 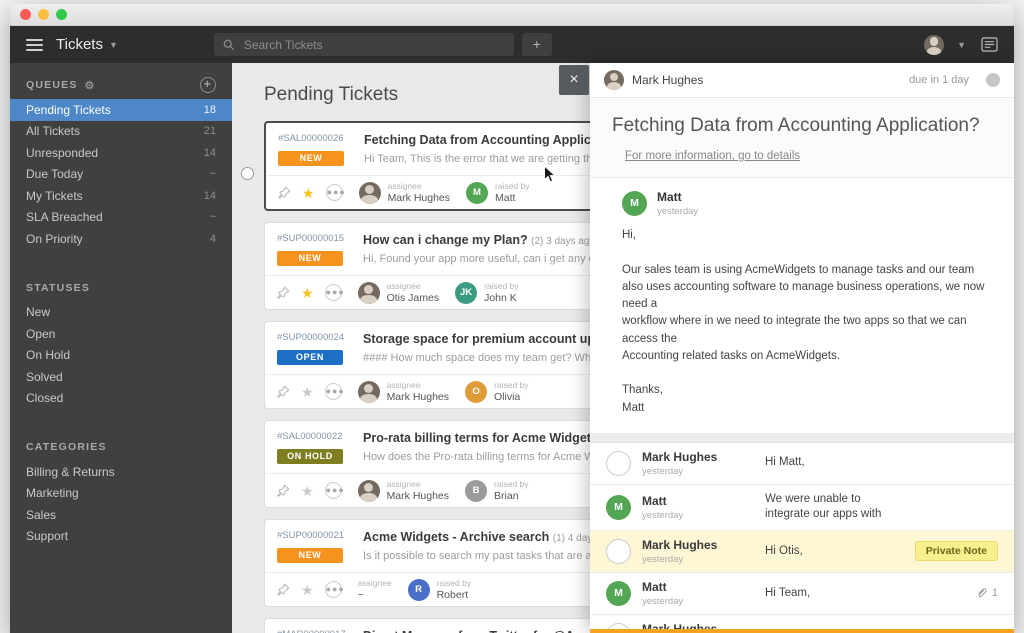 What do you see at coordinates (121, 537) in the screenshot?
I see `sidebar-category-item: Support` at bounding box center [121, 537].